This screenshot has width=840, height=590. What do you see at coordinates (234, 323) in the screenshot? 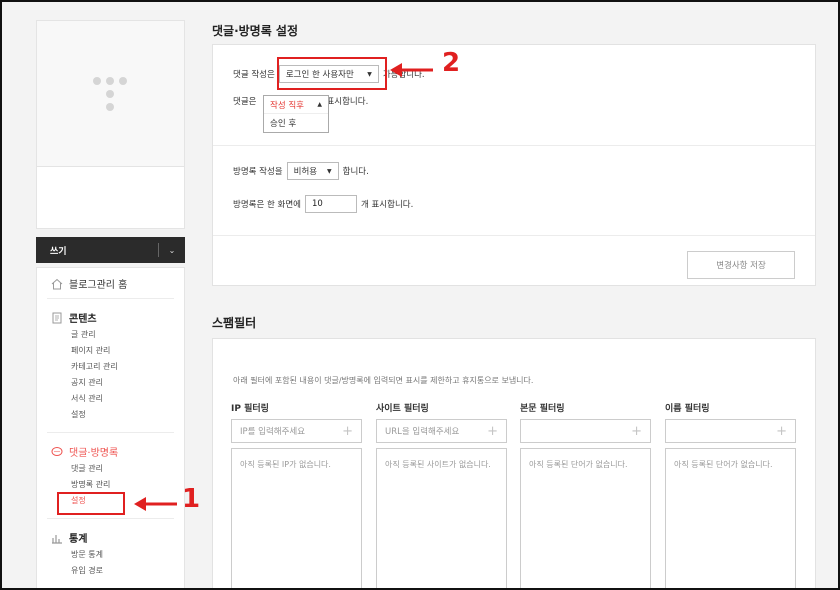
I see `spam-title: 스팸필터` at bounding box center [234, 323].